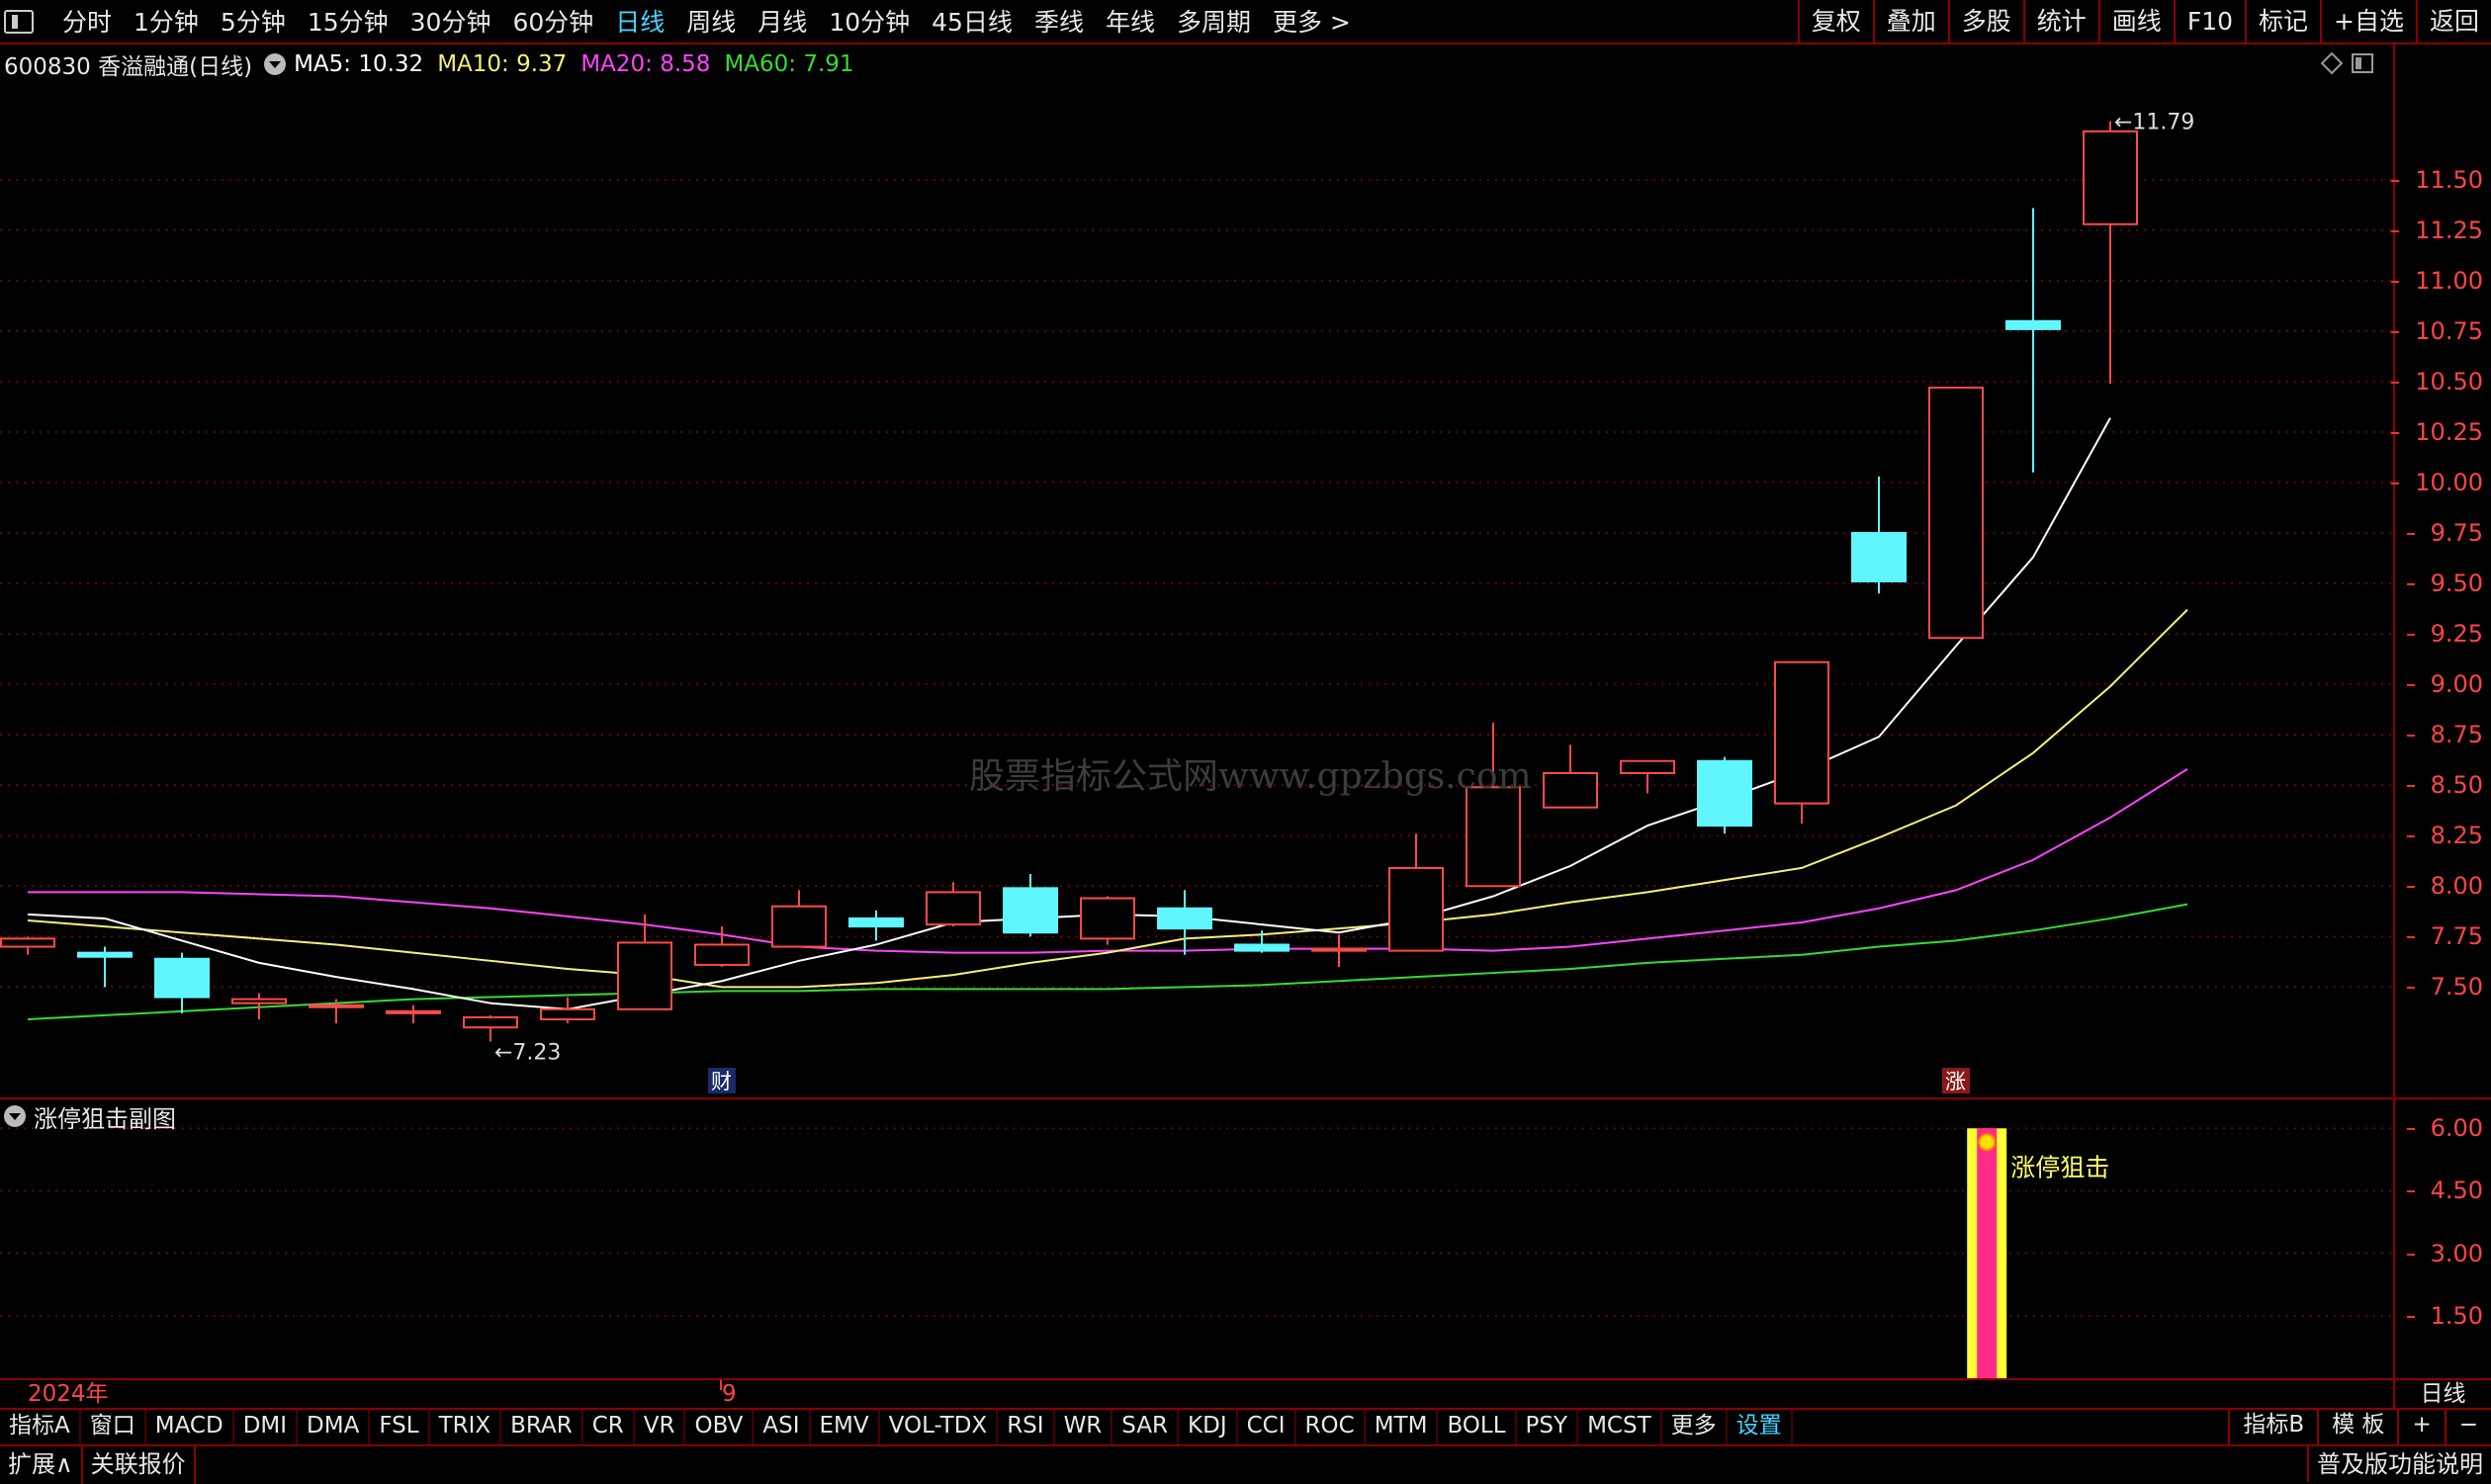  What do you see at coordinates (2453, 22) in the screenshot?
I see `toolbar-button: 返回` at bounding box center [2453, 22].